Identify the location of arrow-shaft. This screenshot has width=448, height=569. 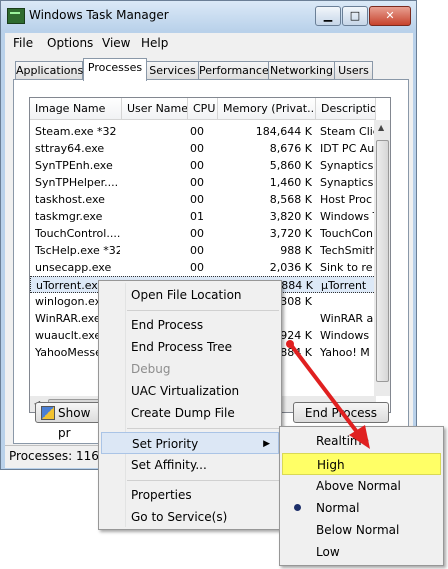
(325, 390).